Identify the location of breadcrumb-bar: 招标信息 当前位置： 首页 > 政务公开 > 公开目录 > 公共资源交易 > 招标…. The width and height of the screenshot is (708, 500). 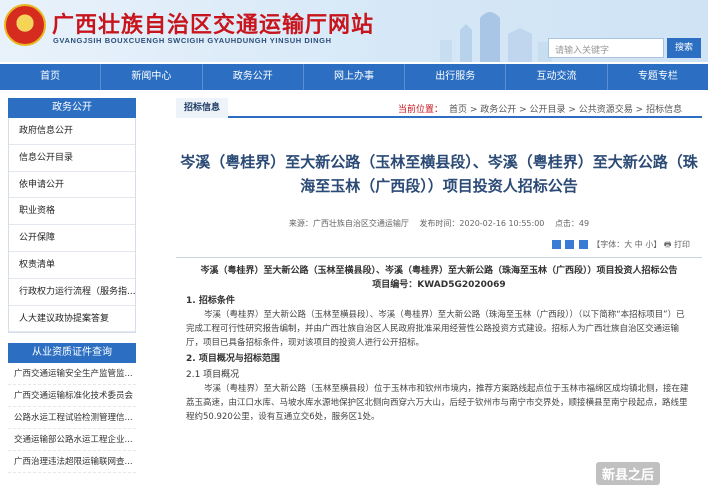
(439, 108).